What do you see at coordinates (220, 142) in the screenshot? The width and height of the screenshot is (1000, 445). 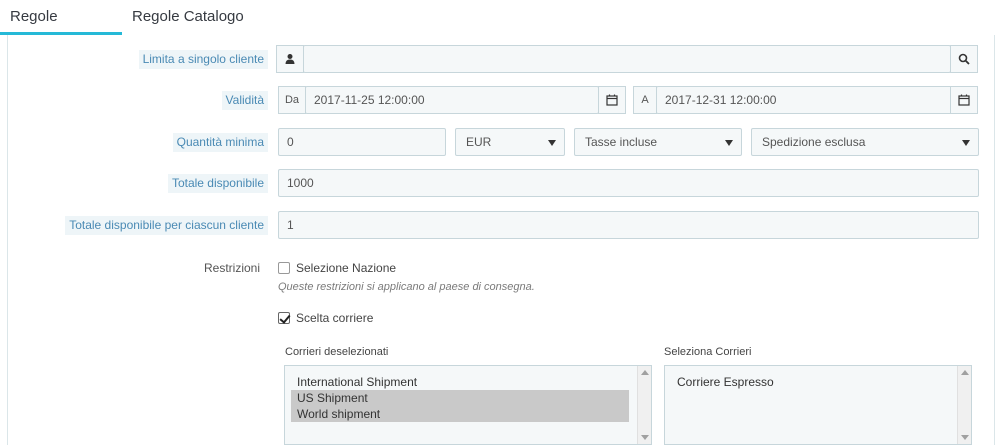 I see `min-amount-label: Quantità minima` at bounding box center [220, 142].